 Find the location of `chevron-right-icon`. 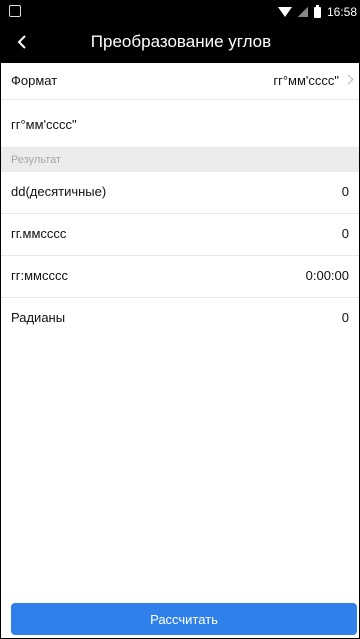

chevron-right-icon is located at coordinates (348, 79).